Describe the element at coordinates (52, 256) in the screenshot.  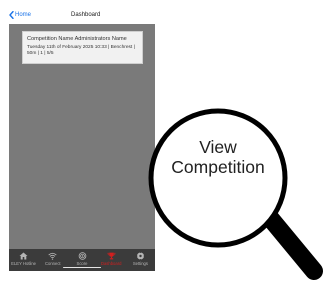
I see `wifi-icon` at that location.